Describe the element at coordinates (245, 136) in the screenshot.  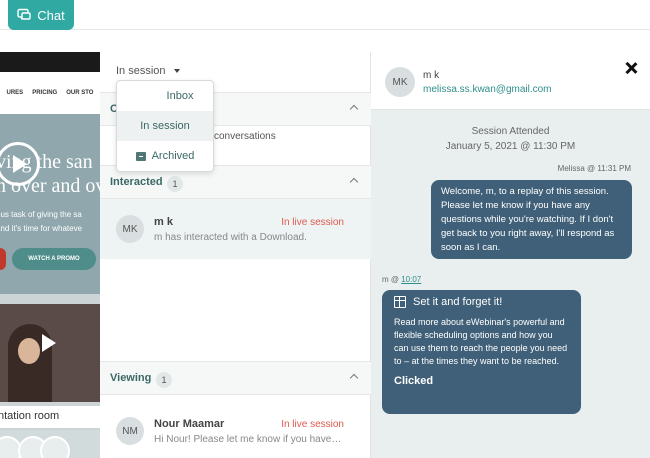
I see `section-text: conversations` at that location.